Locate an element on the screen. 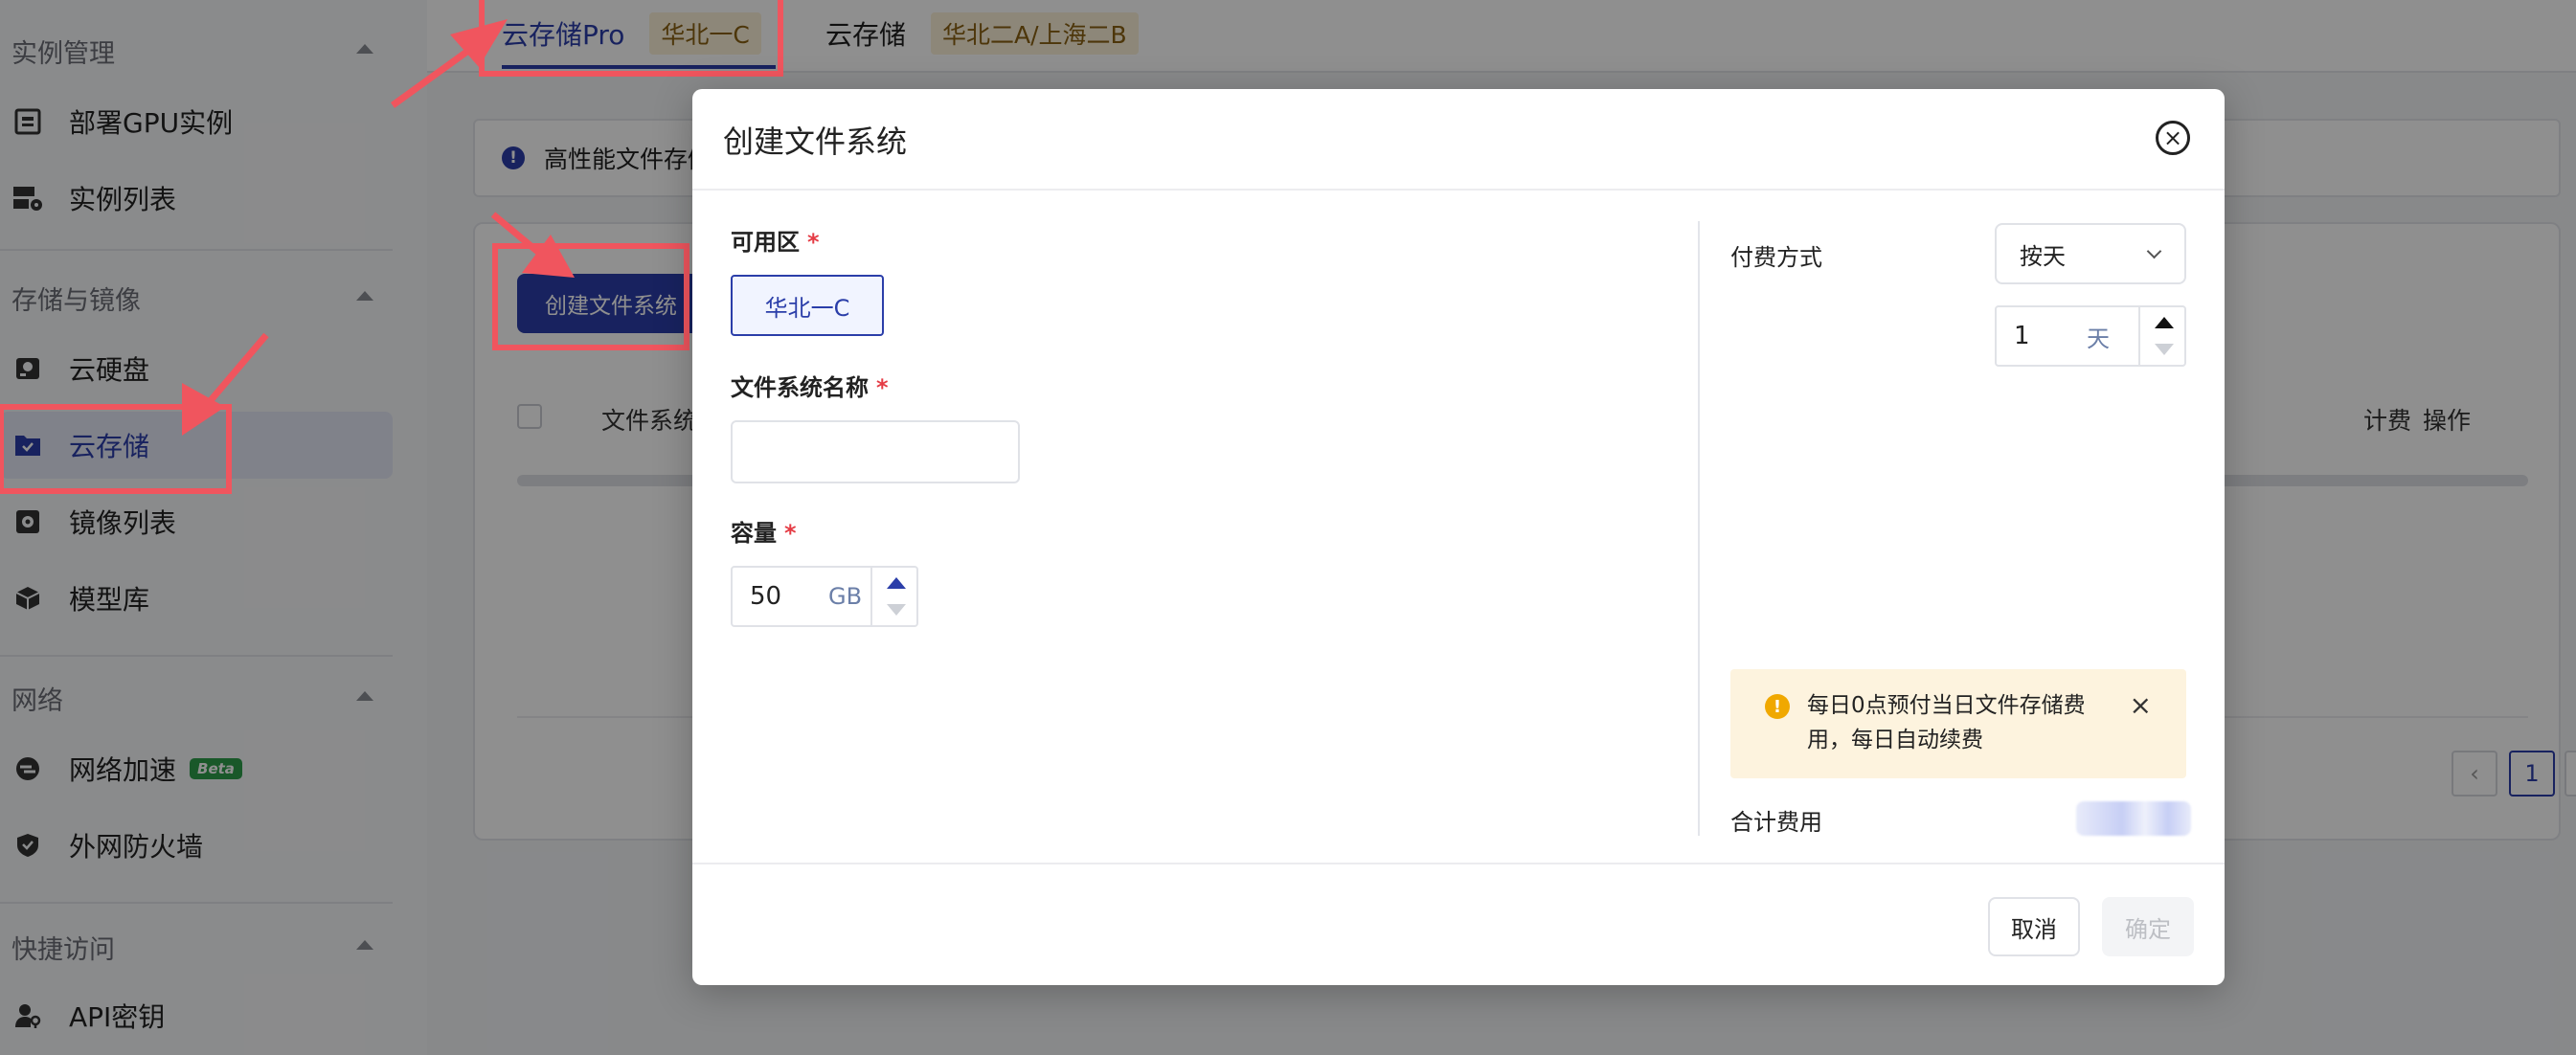 Image resolution: width=2576 pixels, height=1055 pixels. duration-stepper-controls is located at coordinates (2162, 336).